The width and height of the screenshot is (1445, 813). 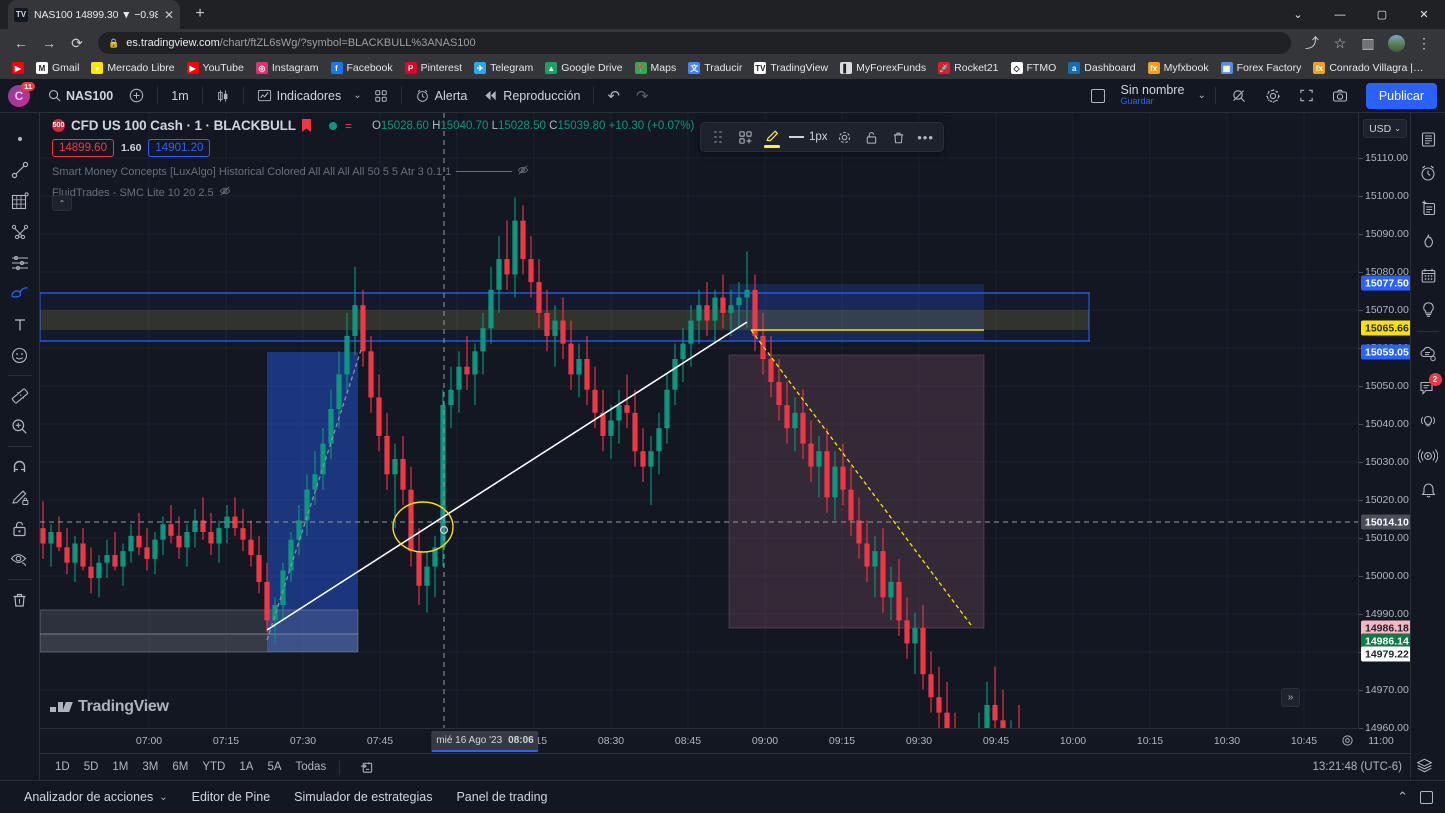 What do you see at coordinates (583, 68) in the screenshot?
I see `bookmark-item: ▲ Google Drive` at bounding box center [583, 68].